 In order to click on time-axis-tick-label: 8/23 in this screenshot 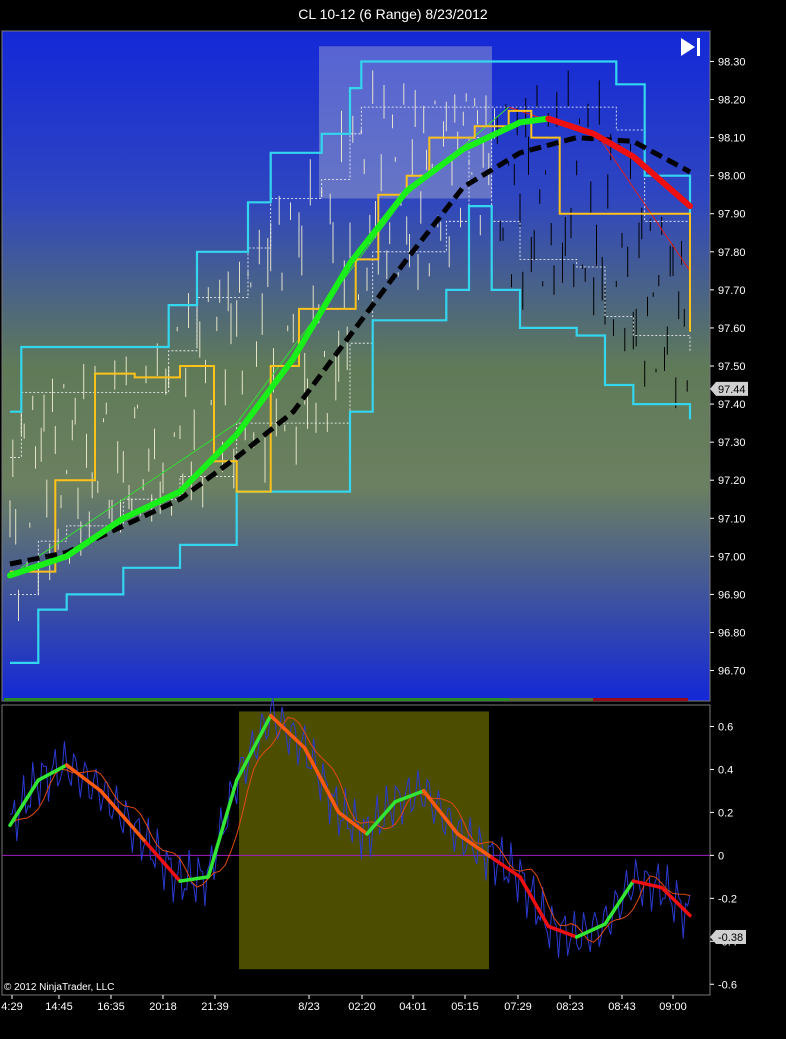, I will do `click(308, 1007)`.